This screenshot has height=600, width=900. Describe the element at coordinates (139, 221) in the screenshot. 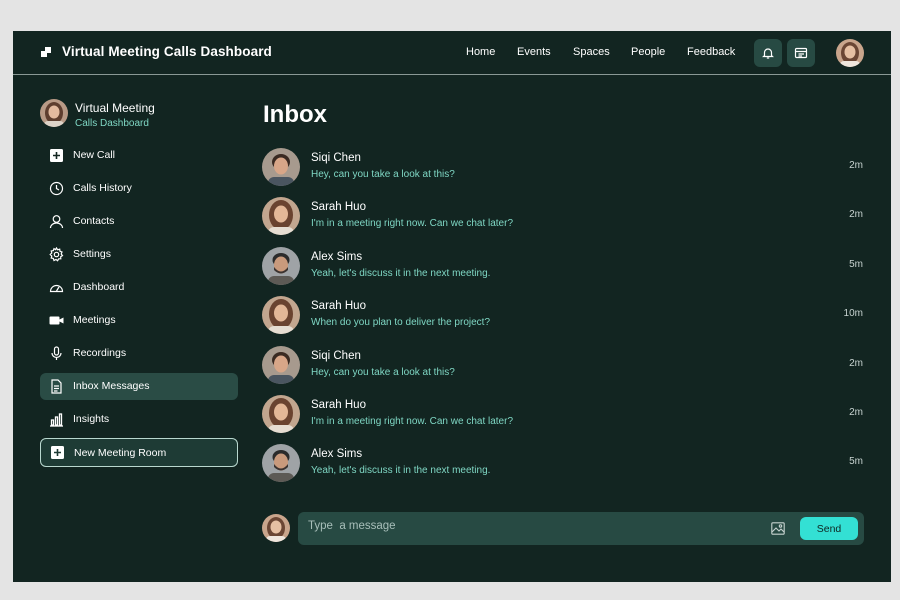

I see `sidebar-item-contacts: Contacts` at that location.